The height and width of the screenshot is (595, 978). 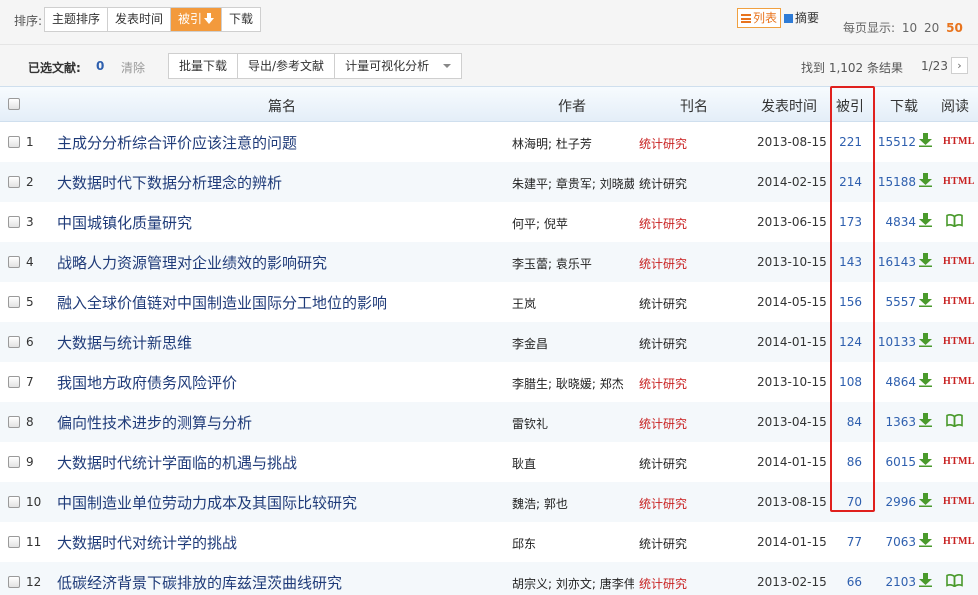 I want to click on article-authors: 雷钦礼, so click(x=573, y=423).